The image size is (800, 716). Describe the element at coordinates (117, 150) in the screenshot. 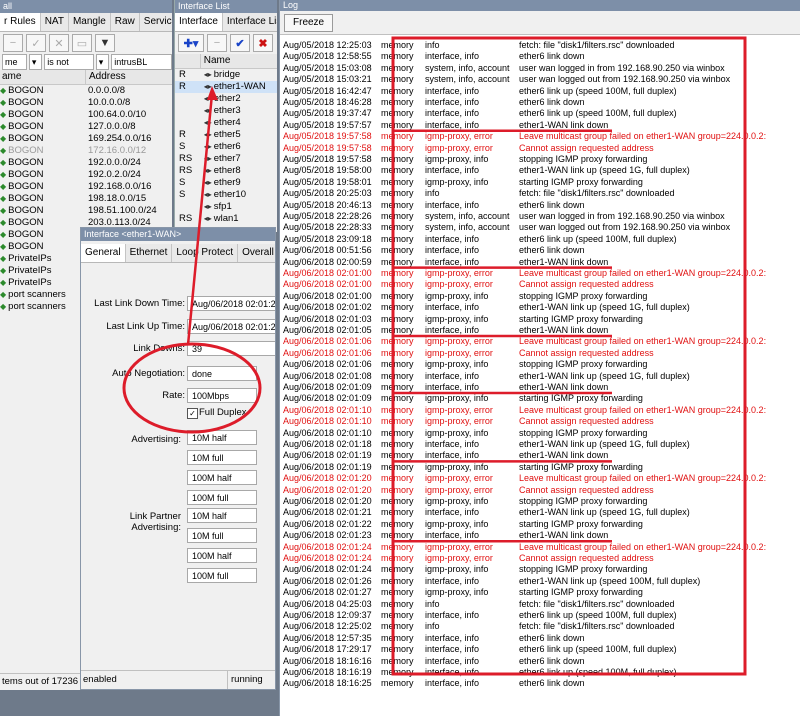

I see `address-list-address: 172.16.0.0/12` at that location.